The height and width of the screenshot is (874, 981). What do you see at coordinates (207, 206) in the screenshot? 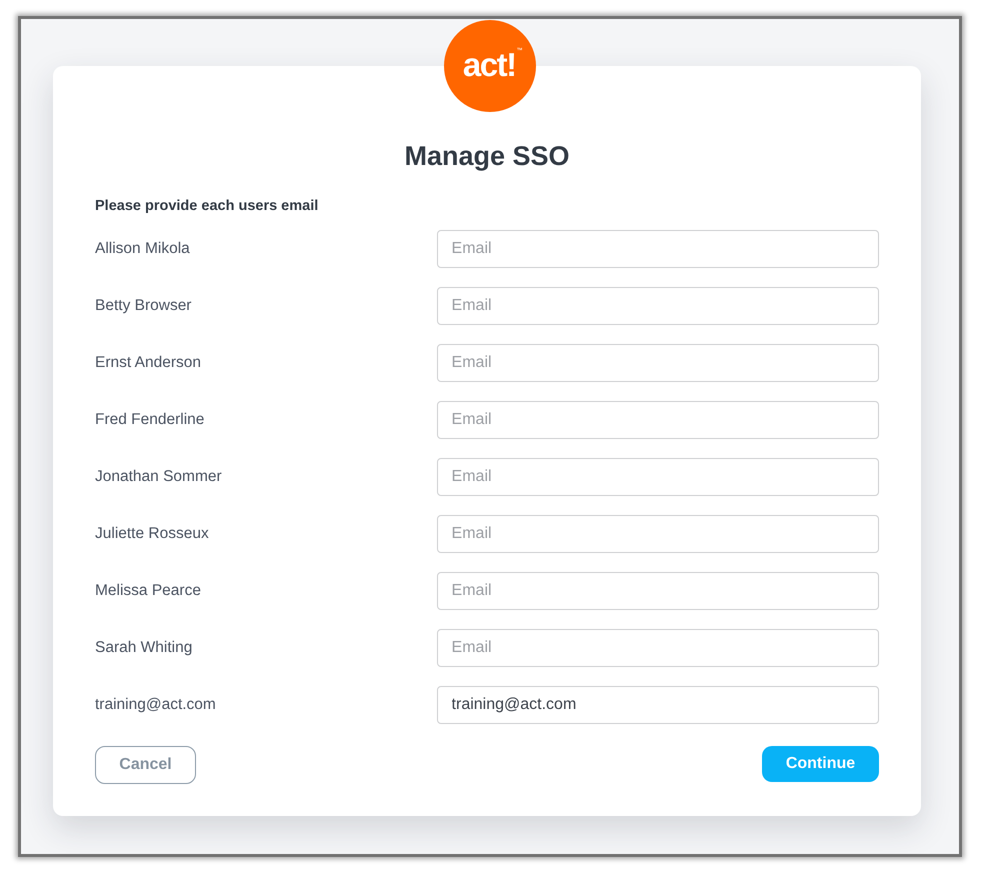
I see `instructions-text: Please provide each users email` at bounding box center [207, 206].